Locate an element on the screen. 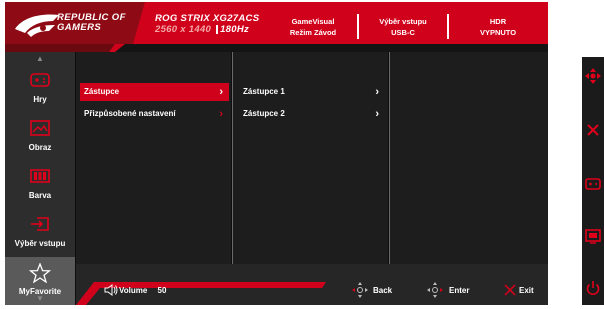 The image size is (604, 309). menu-item-label: Zástupce is located at coordinates (102, 91).